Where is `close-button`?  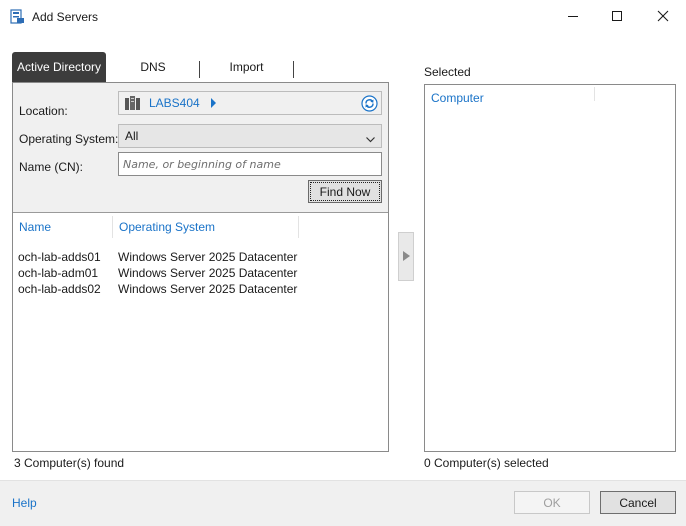 close-button is located at coordinates (663, 17).